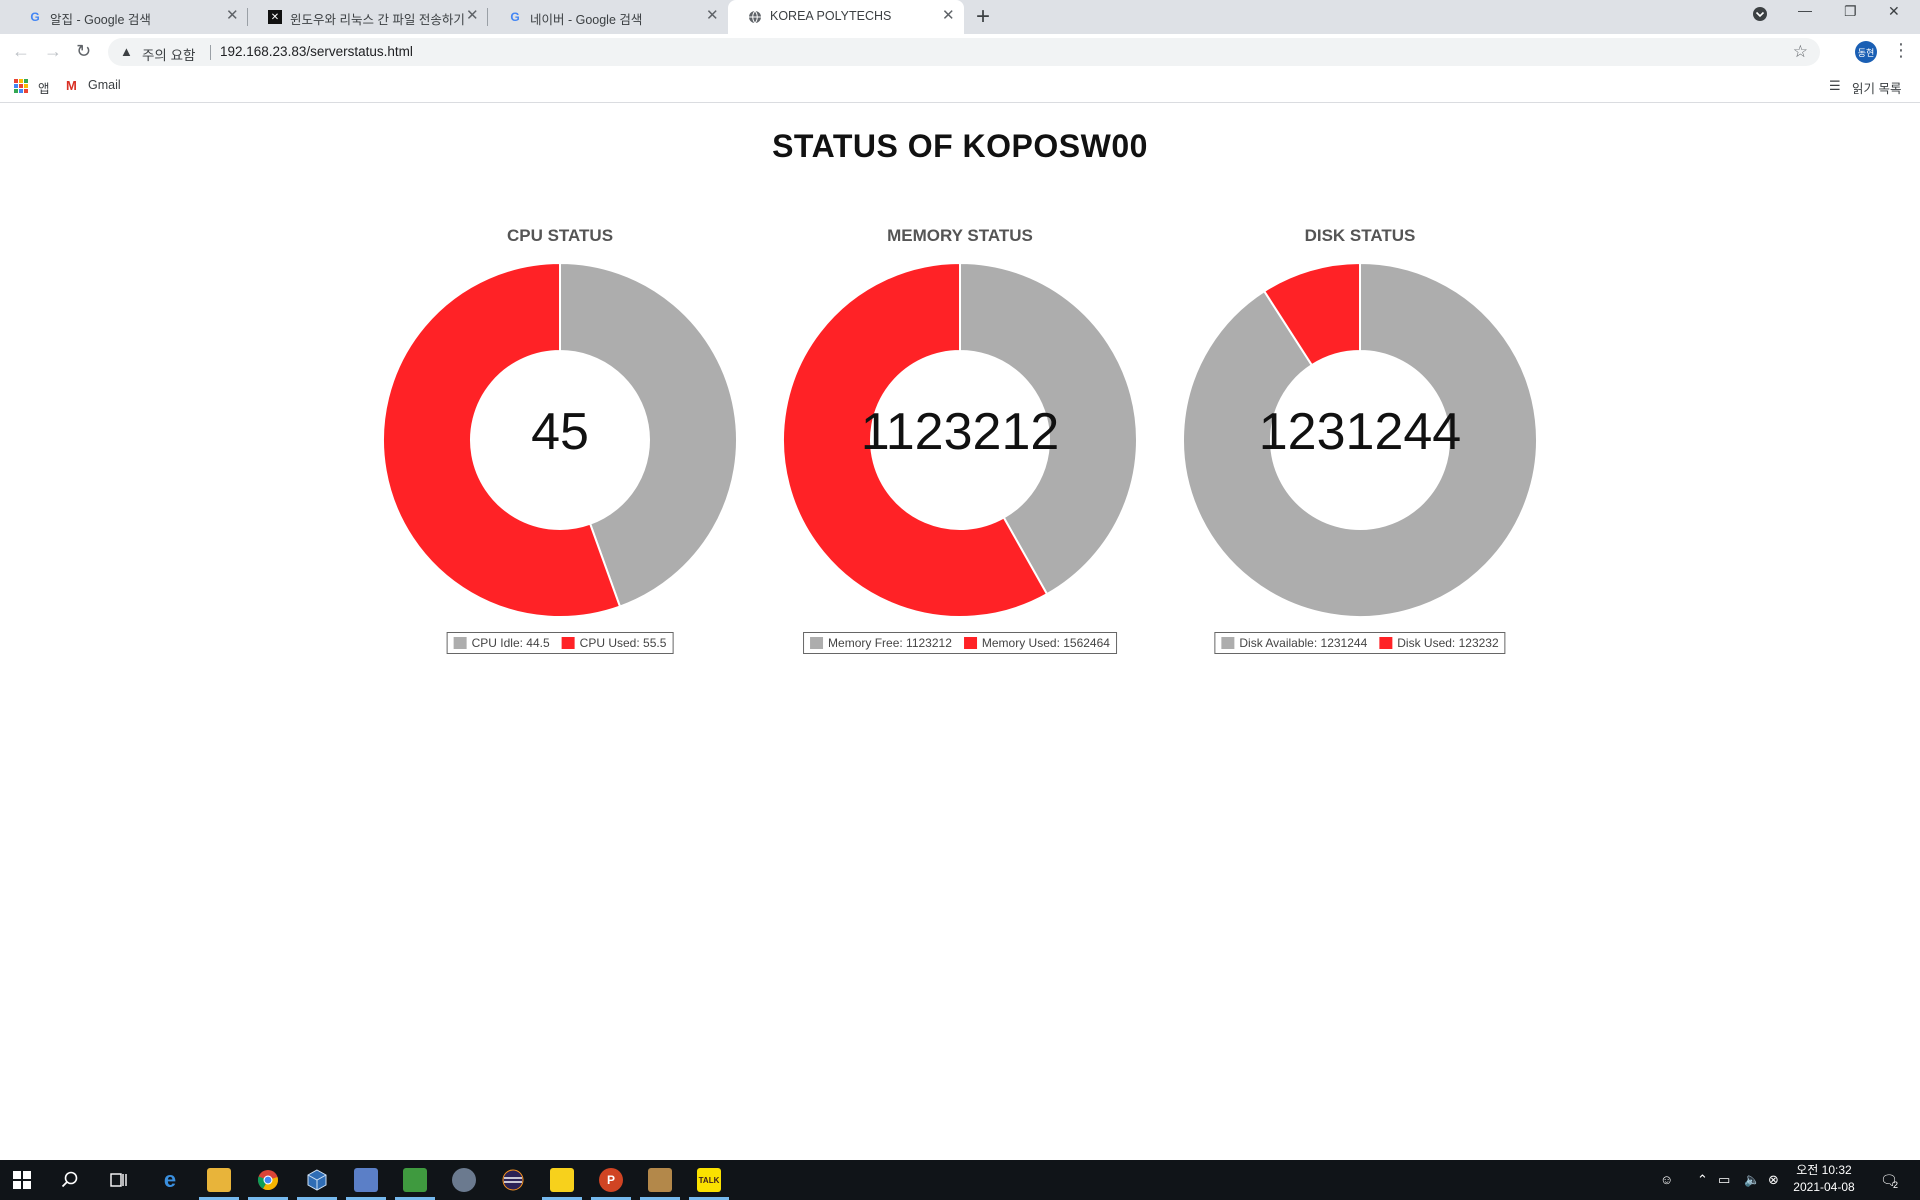 This screenshot has height=1200, width=1920. I want to click on globe-icon, so click(755, 17).